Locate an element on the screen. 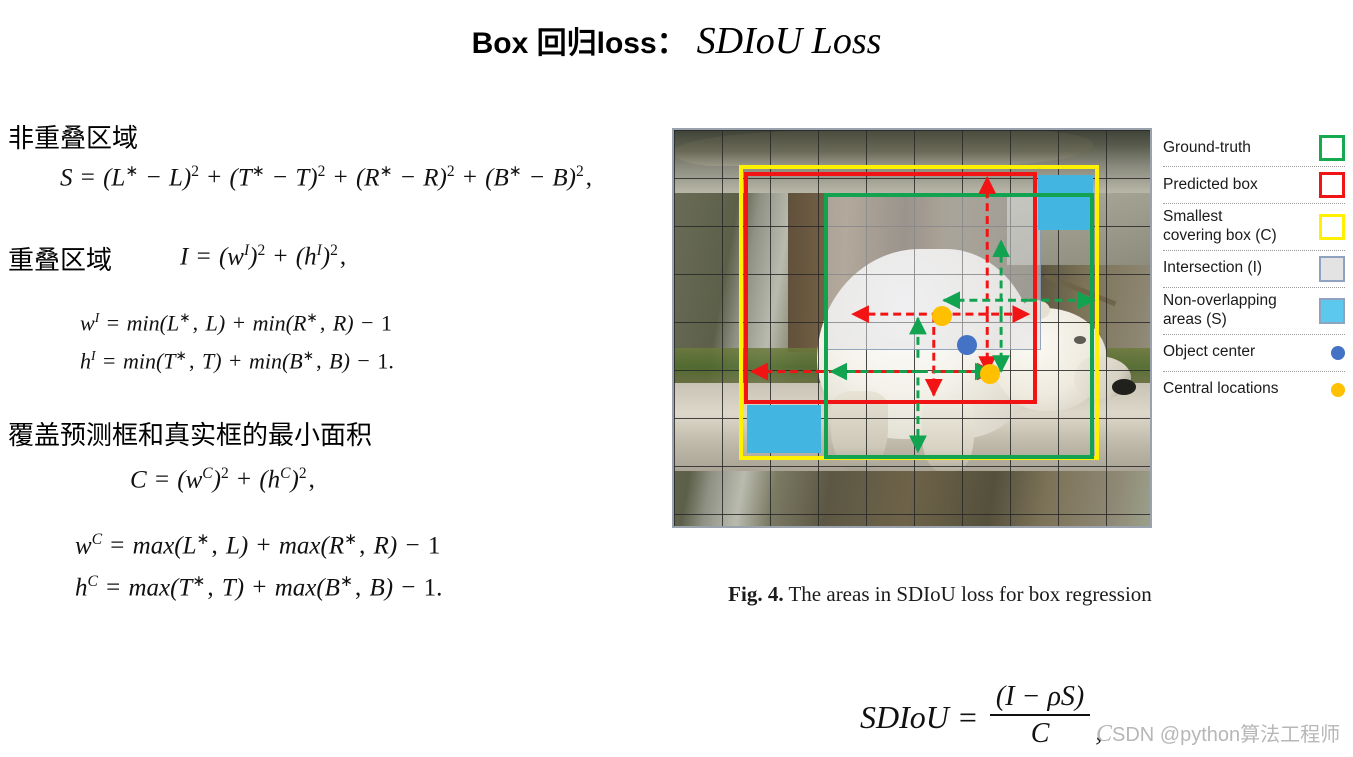 The height and width of the screenshot is (757, 1353). formula-sdiou: SDIoU = (I − ρS) C , is located at coordinates (981, 716).